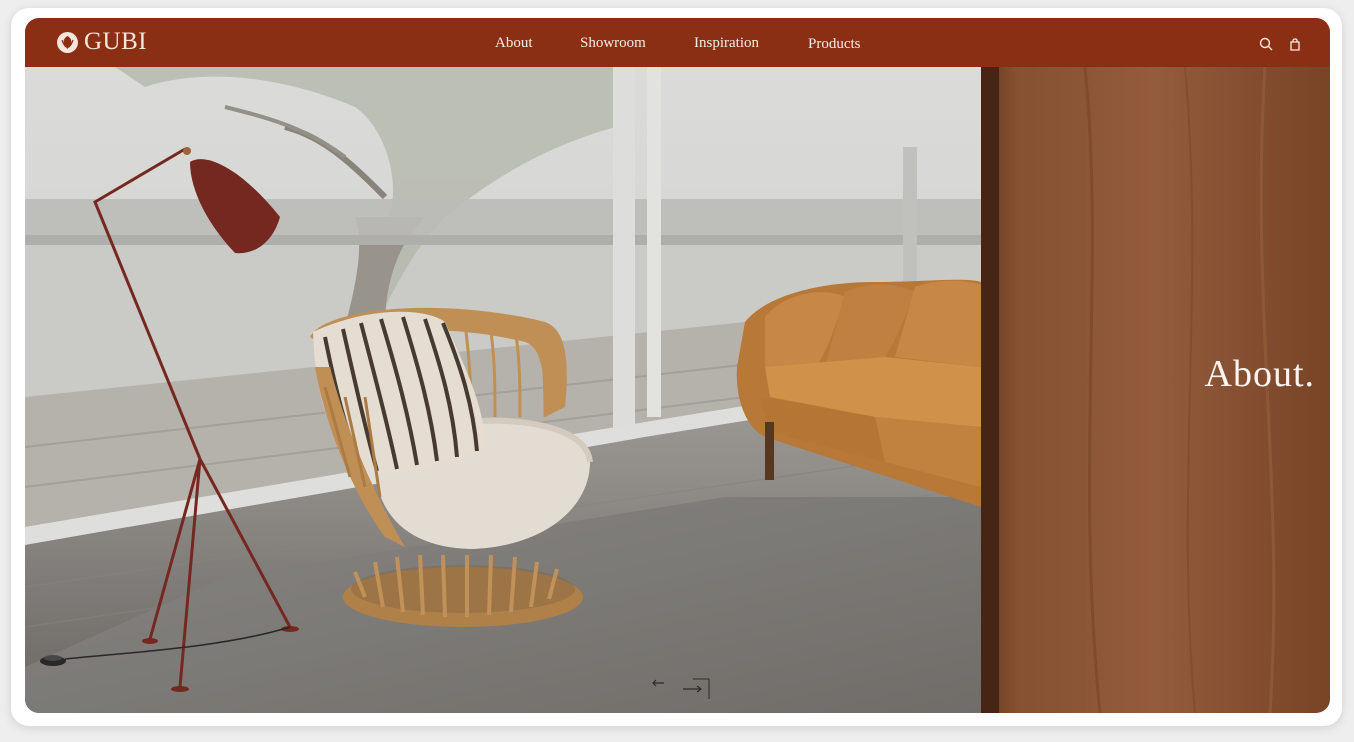  I want to click on nav-item-about: About, so click(514, 43).